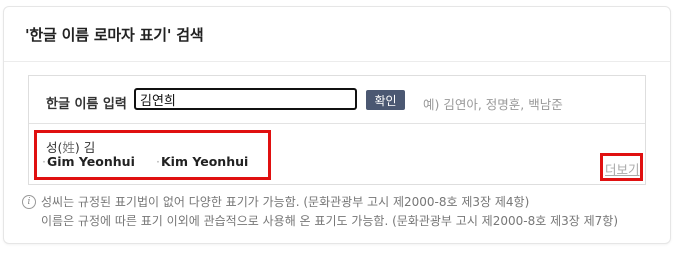 This screenshot has width=676, height=253. I want to click on surname-hanja: 姓, so click(68, 147).